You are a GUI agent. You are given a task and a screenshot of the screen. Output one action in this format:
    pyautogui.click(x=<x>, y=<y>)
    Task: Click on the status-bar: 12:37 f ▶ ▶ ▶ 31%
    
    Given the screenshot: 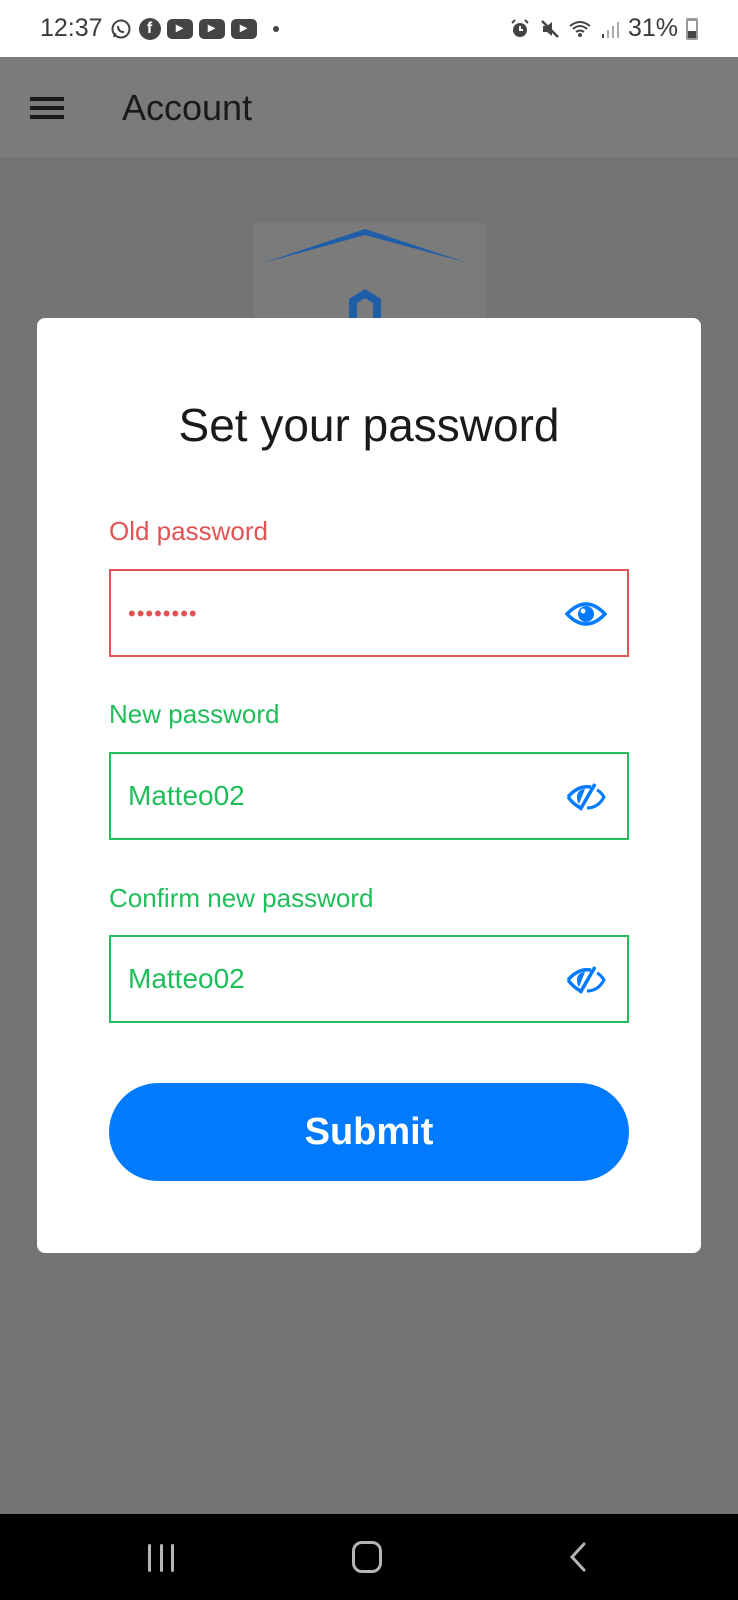 What is the action you would take?
    pyautogui.click(x=369, y=28)
    